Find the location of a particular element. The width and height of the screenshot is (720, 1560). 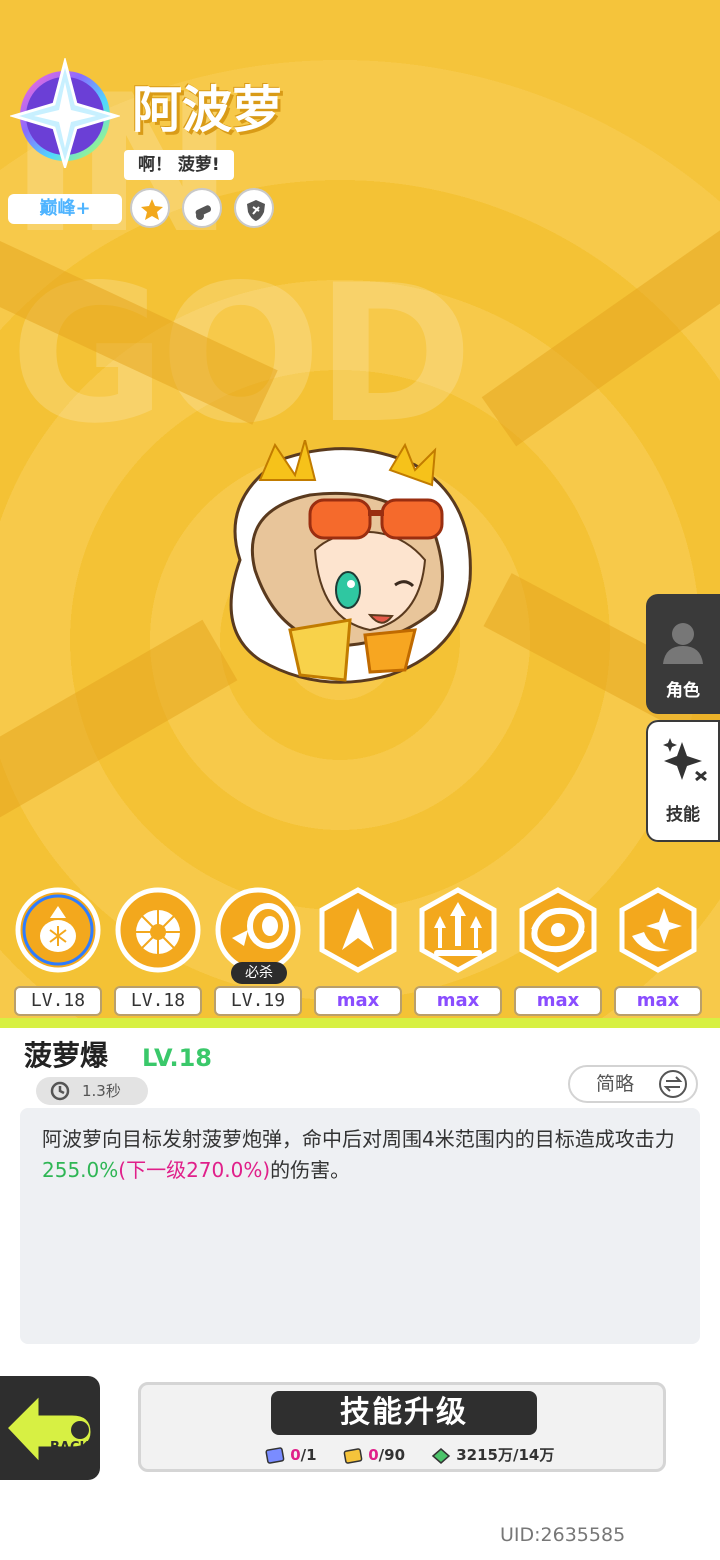

tab-character: 角色 is located at coordinates (683, 654).